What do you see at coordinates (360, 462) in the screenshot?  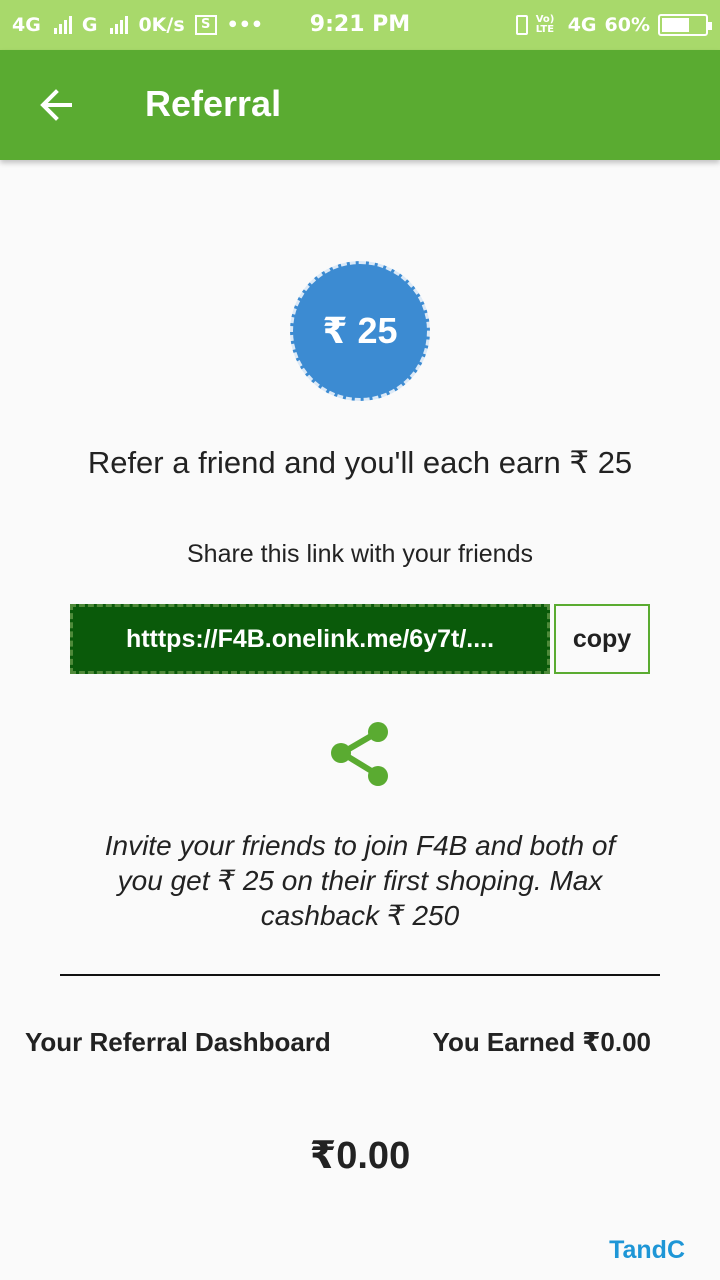 I see `referral-headline: Refer a friend and you'll each earn ₹ 25` at bounding box center [360, 462].